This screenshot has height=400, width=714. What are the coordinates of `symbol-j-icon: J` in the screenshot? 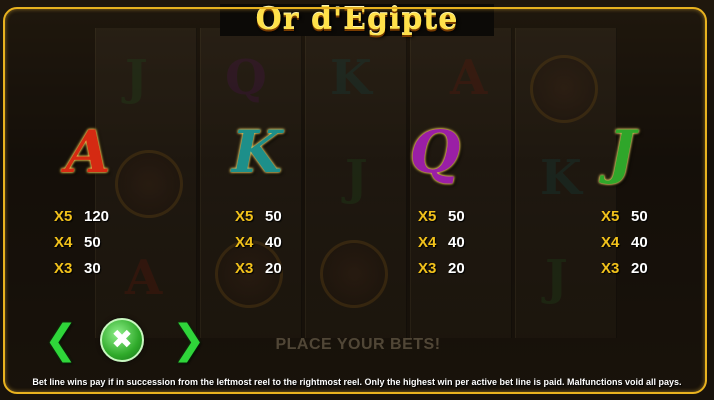 It's located at (622, 152).